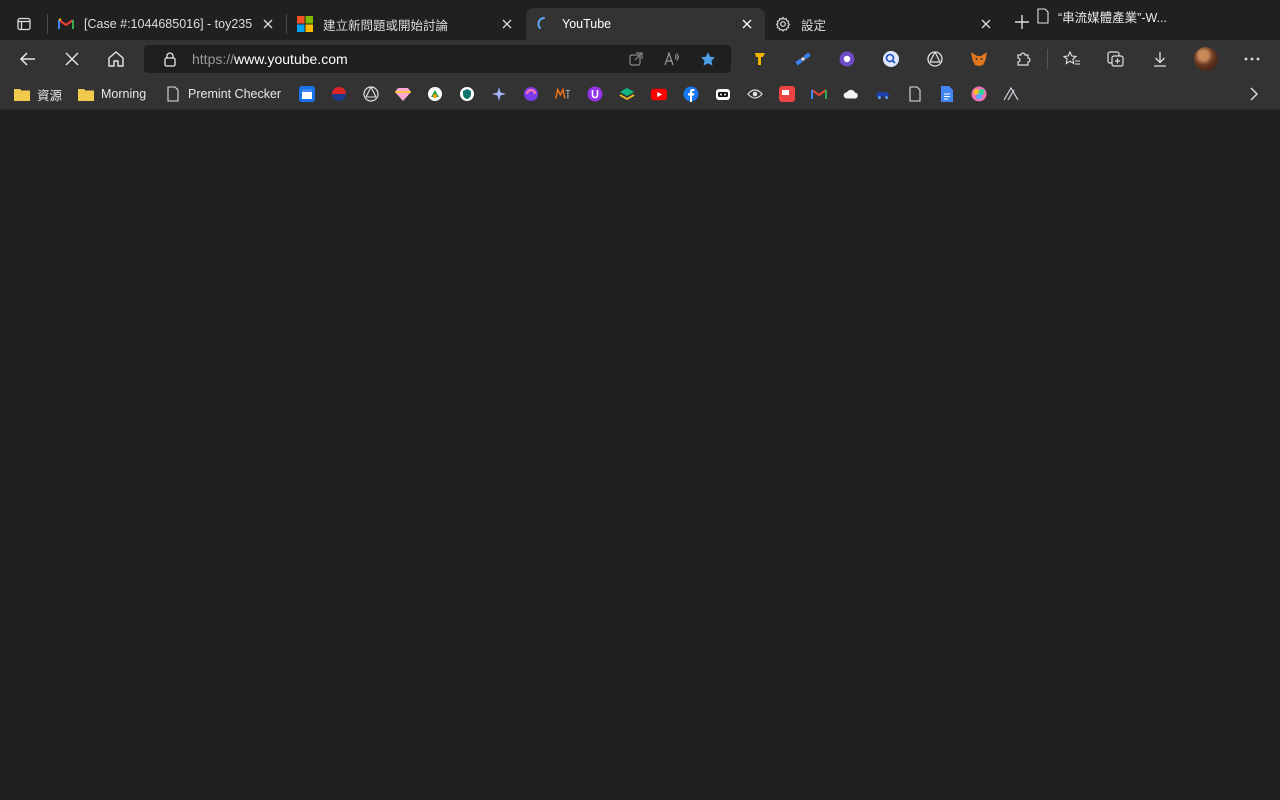 Image resolution: width=1280 pixels, height=800 pixels. I want to click on url-text: https://www.youtube.com, so click(270, 59).